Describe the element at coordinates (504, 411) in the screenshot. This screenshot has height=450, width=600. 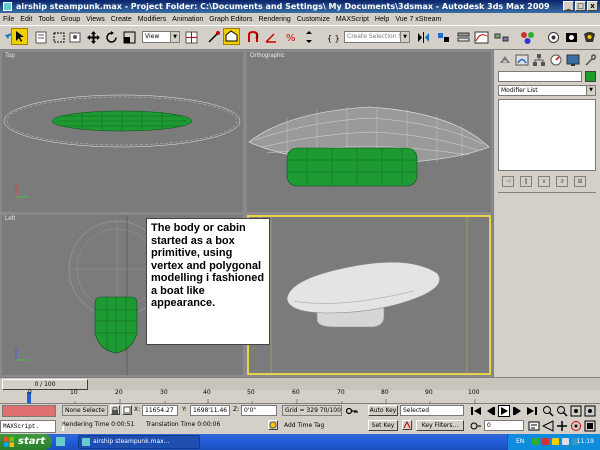
I see `play-icon` at that location.